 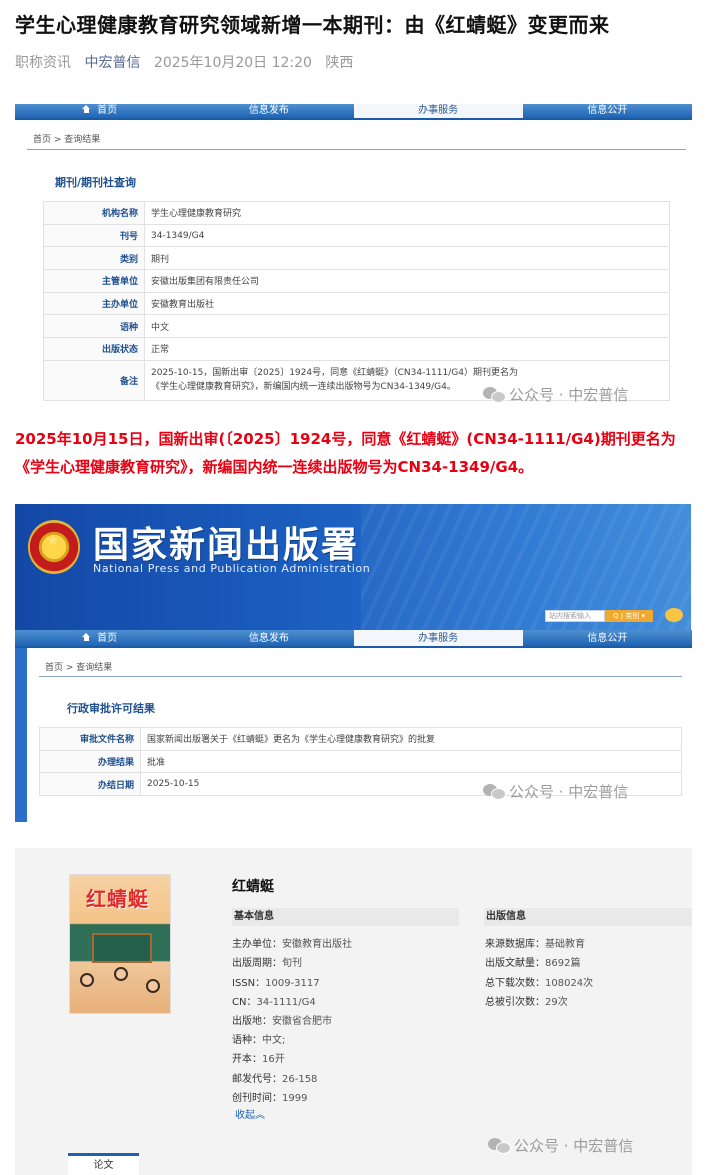 What do you see at coordinates (94, 281) in the screenshot?
I see `row-label: 主管单位` at bounding box center [94, 281].